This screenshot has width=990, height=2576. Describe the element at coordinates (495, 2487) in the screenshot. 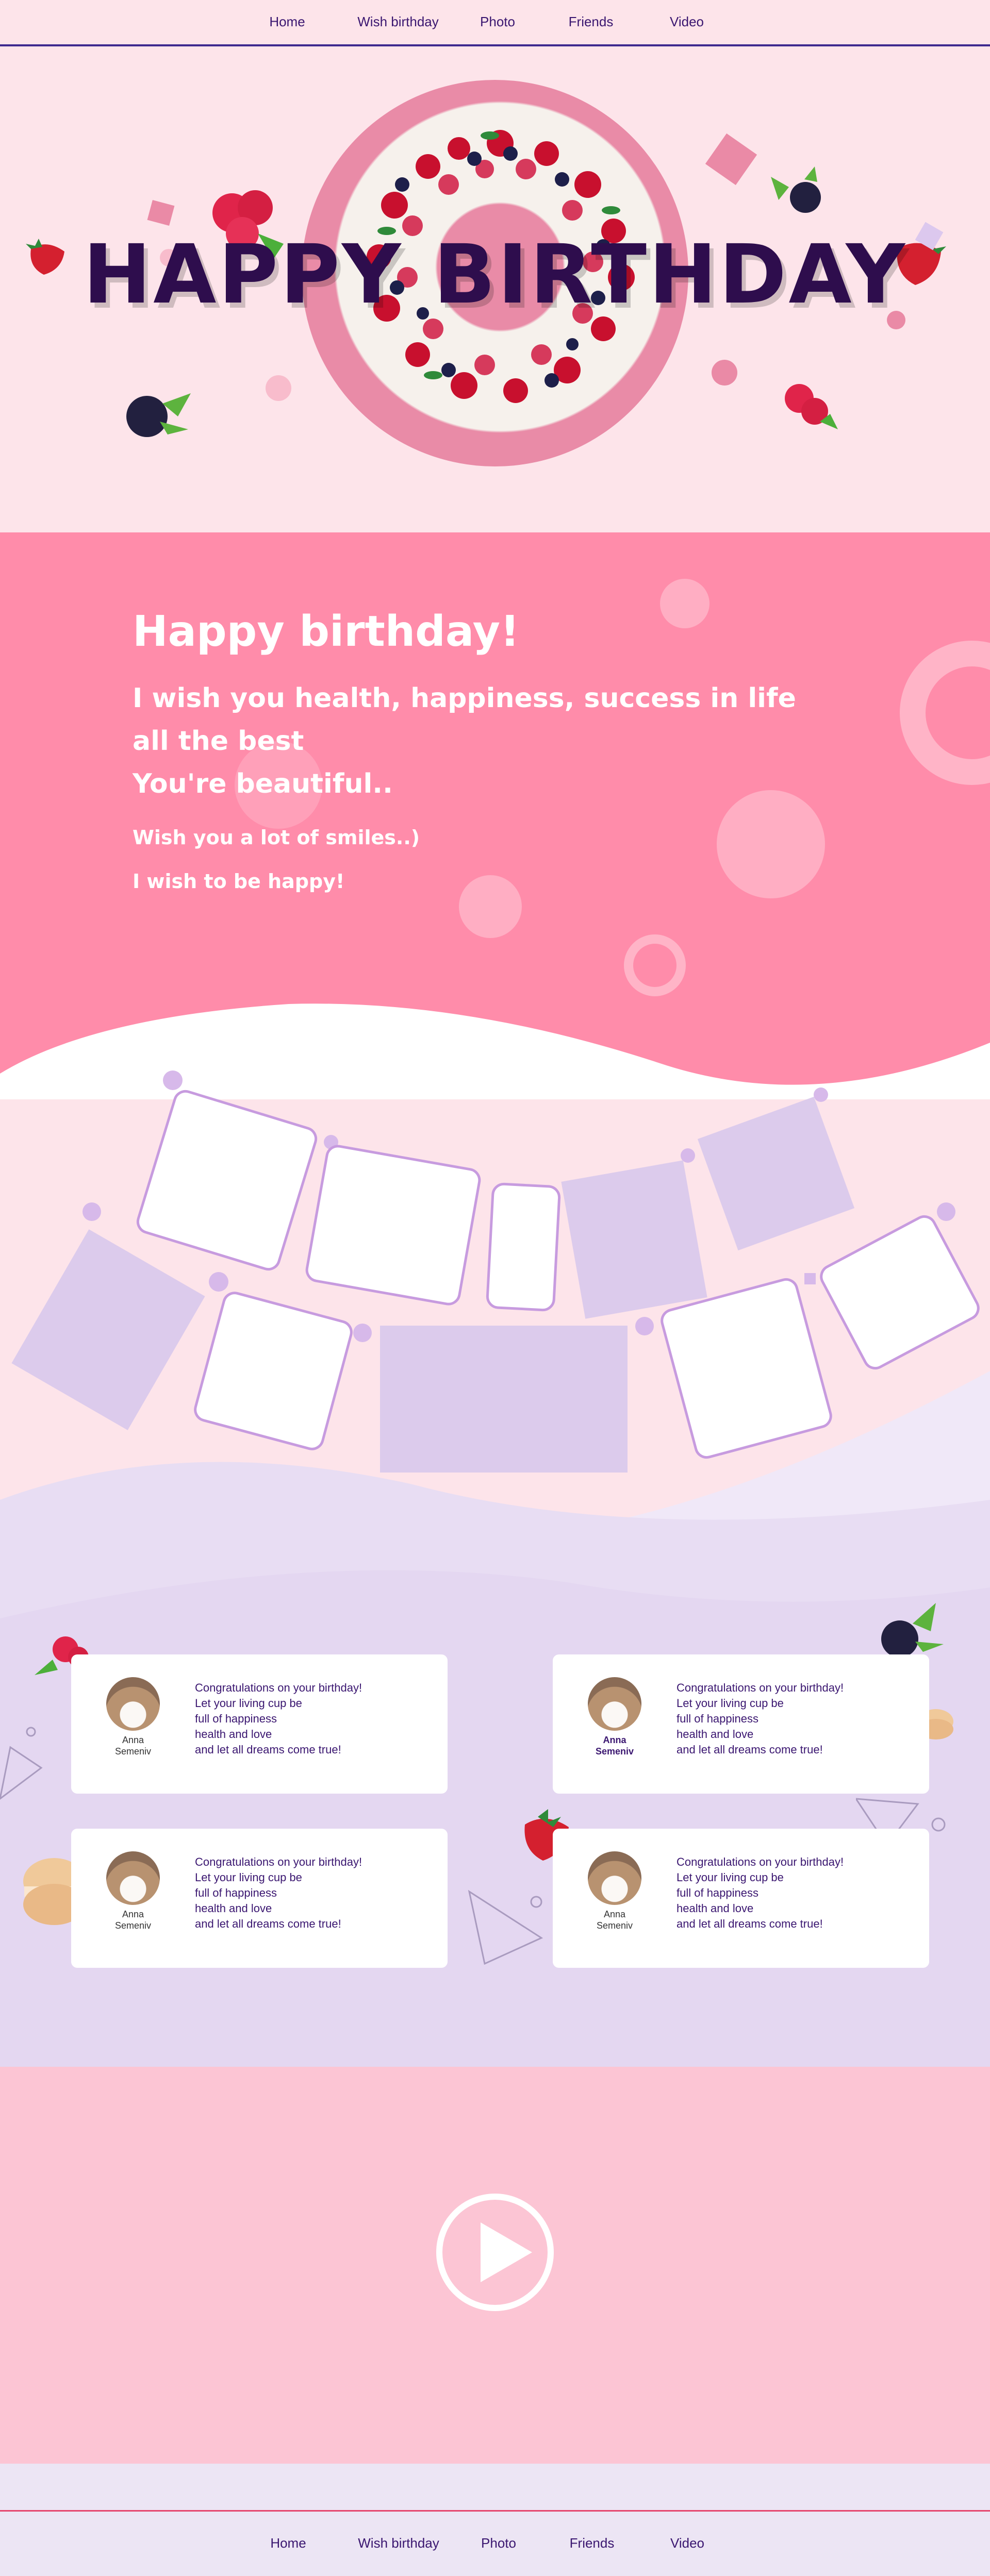

I see `footer-spacer` at that location.